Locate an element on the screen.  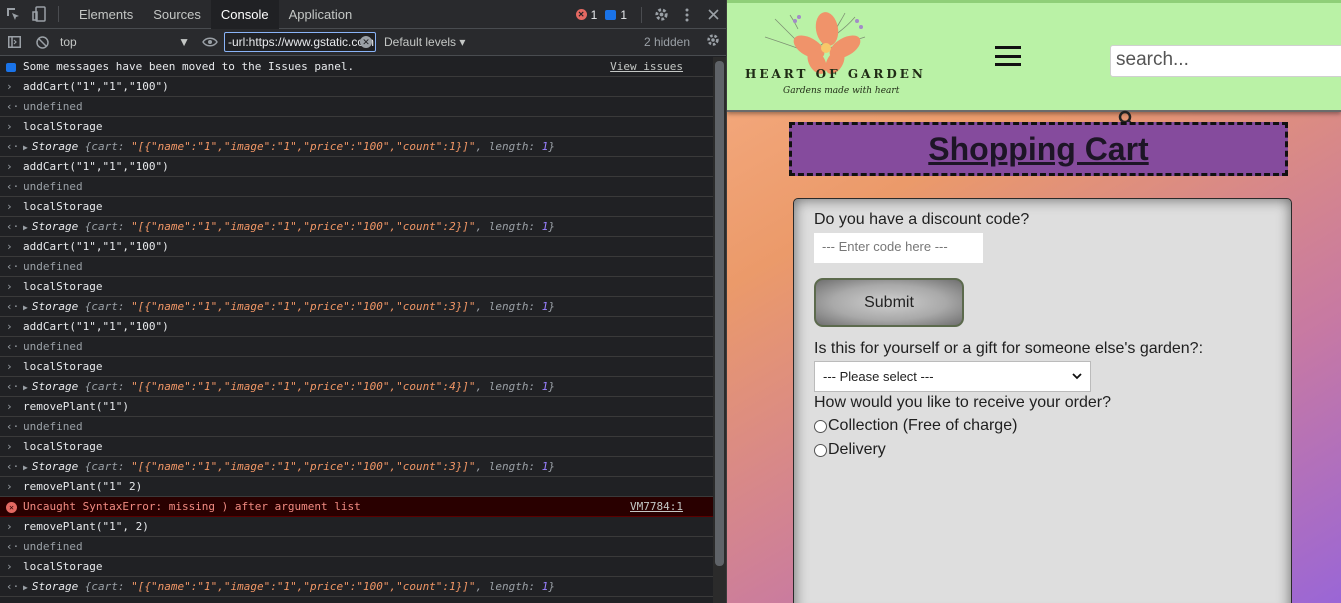
sidebar-toggle-icon is located at coordinates (14, 42).